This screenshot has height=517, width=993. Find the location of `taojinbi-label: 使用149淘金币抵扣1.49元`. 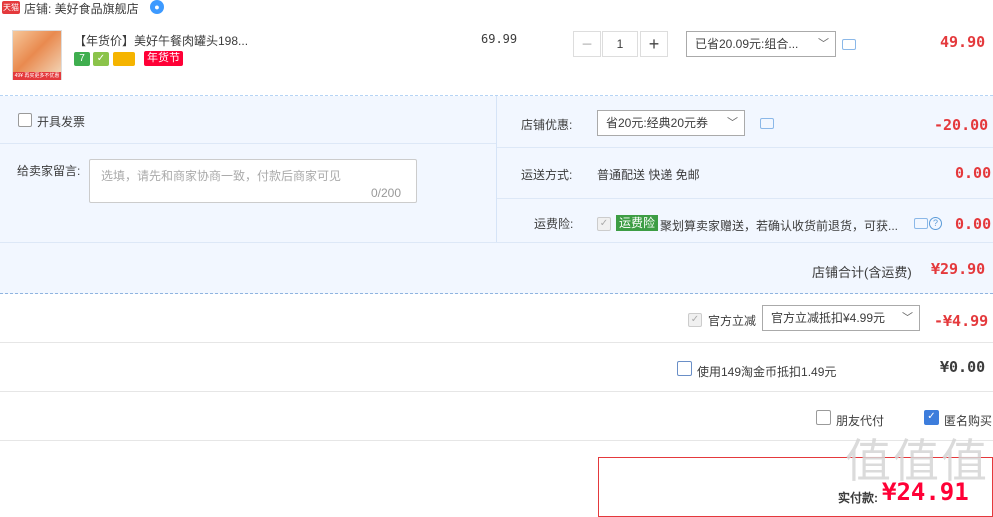

taojinbi-label: 使用149淘金币抵扣1.49元 is located at coordinates (767, 372).